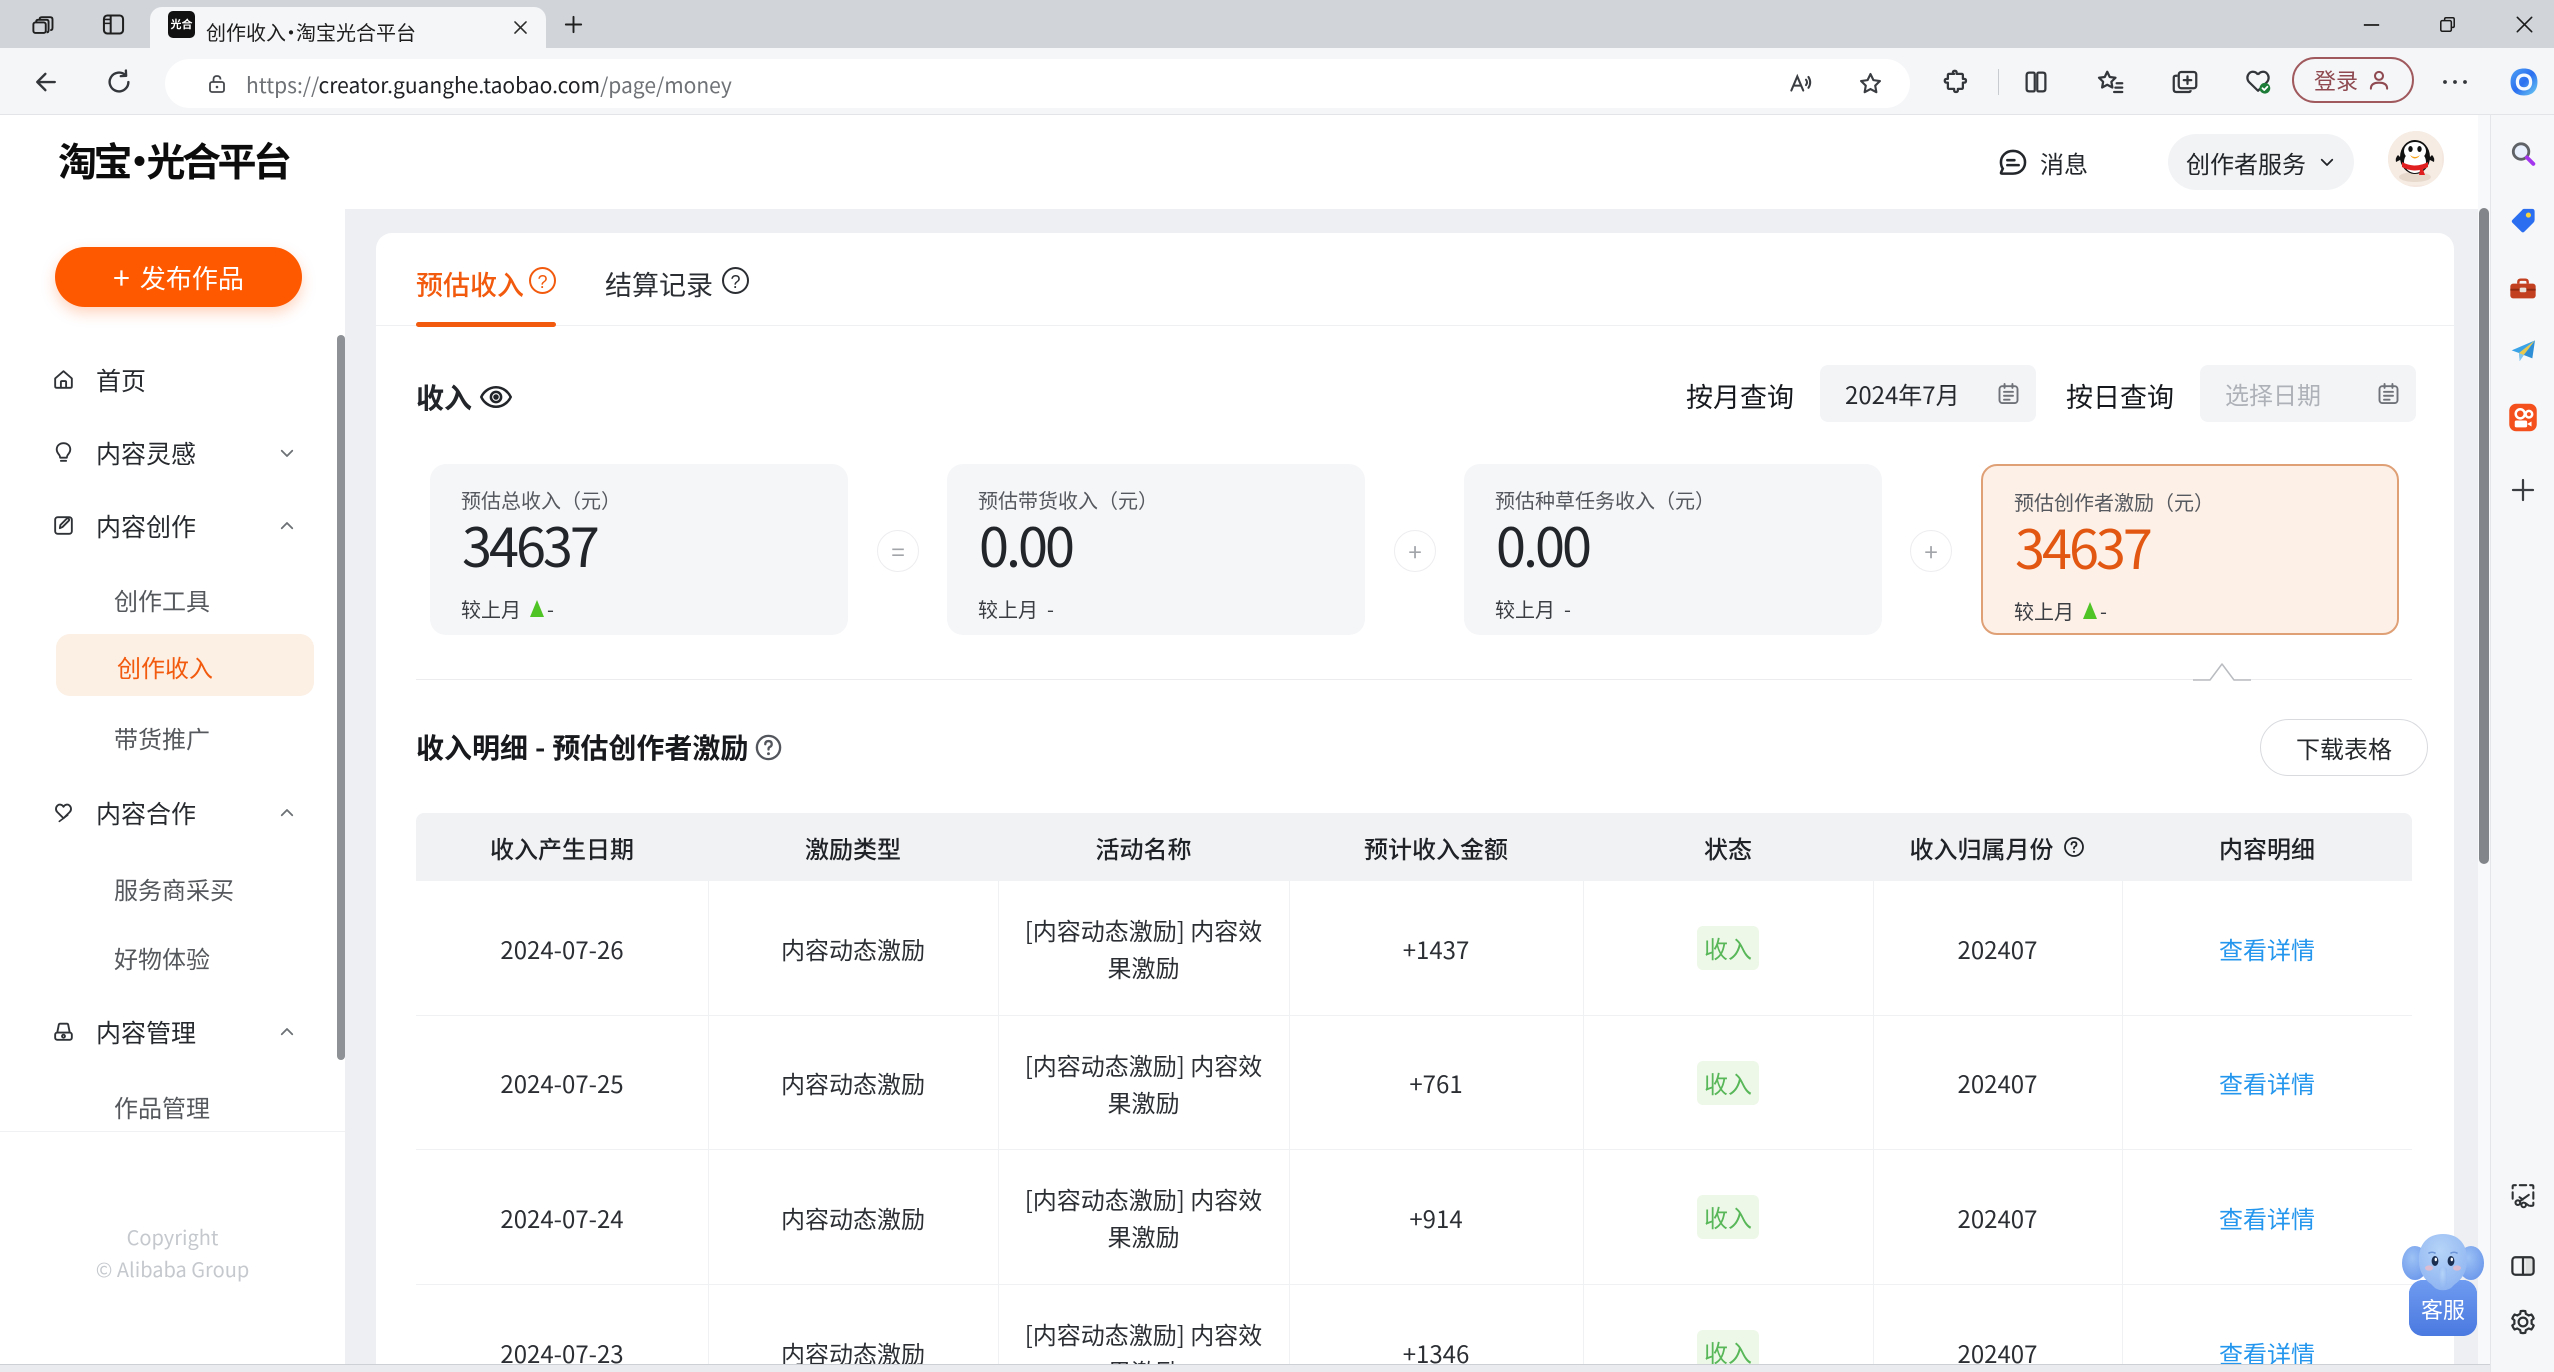  Describe the element at coordinates (2443, 1309) in the screenshot. I see `svg-text: 客服` at that location.